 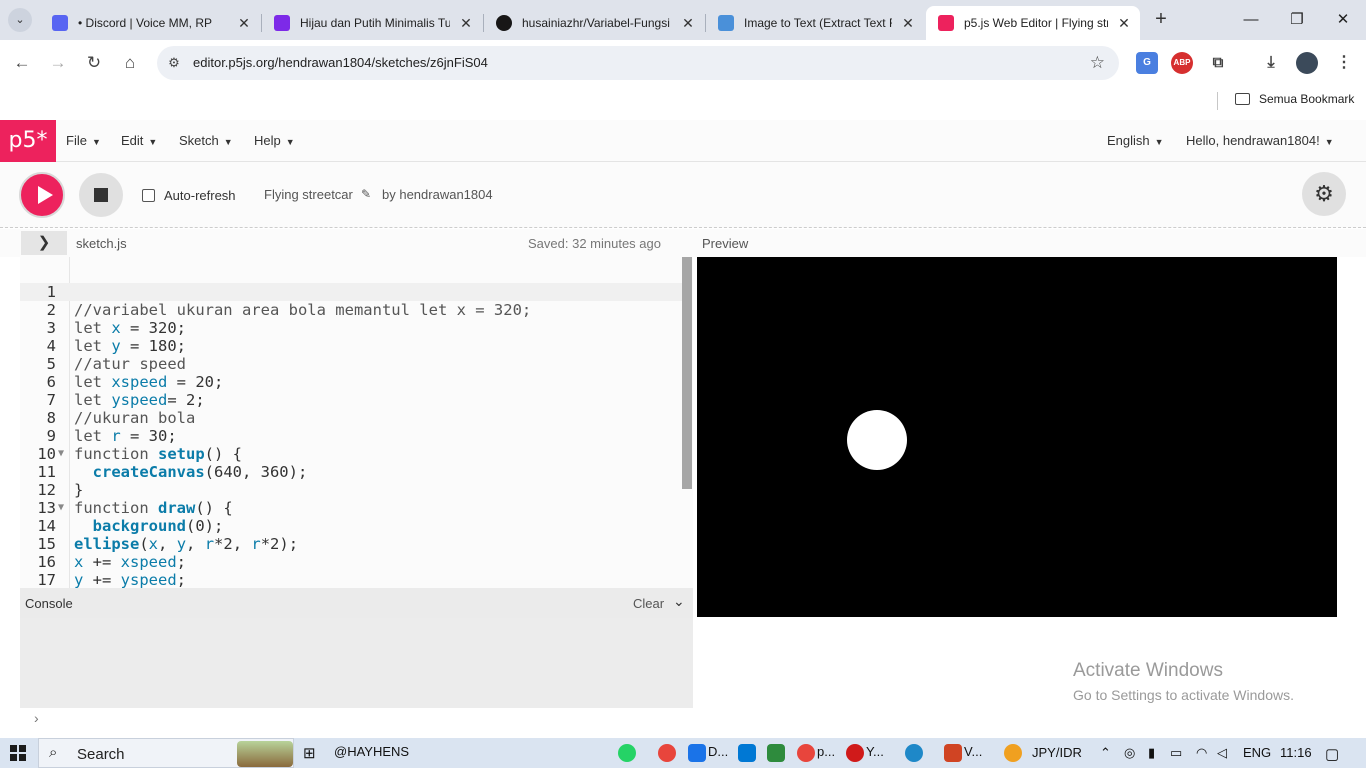 What do you see at coordinates (747, 753) in the screenshot?
I see `mail-icon` at bounding box center [747, 753].